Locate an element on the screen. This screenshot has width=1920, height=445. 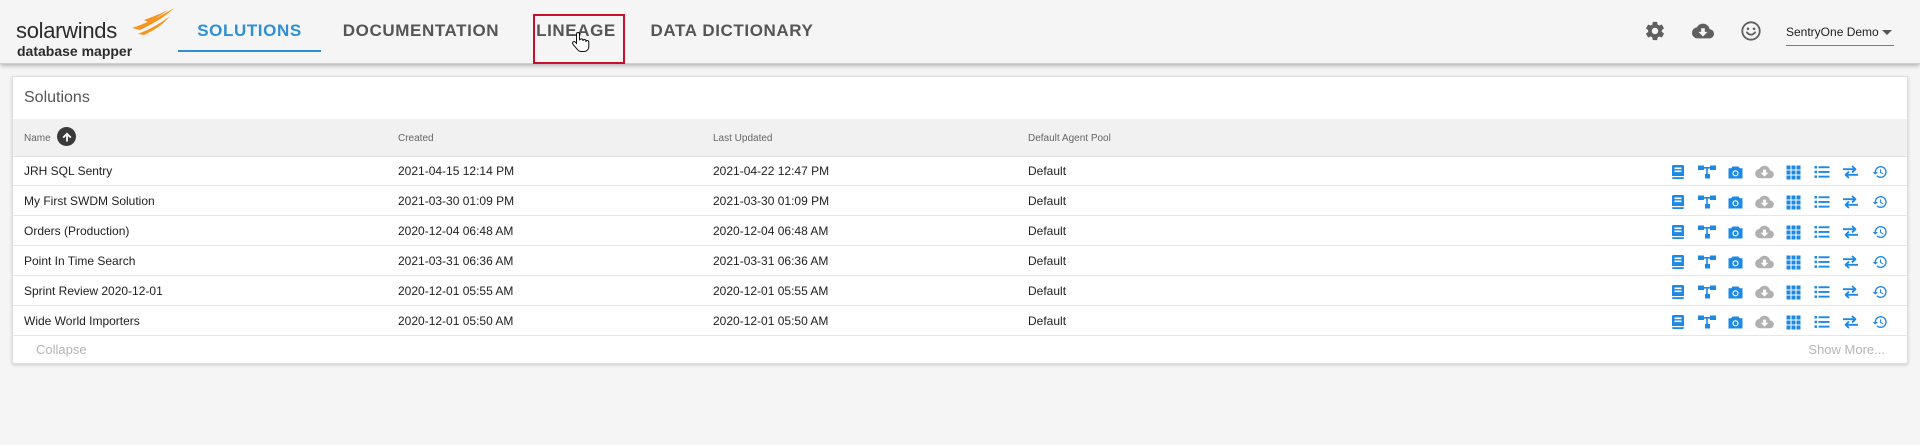
tab-solutions: SOLUTIONS is located at coordinates (249, 32).